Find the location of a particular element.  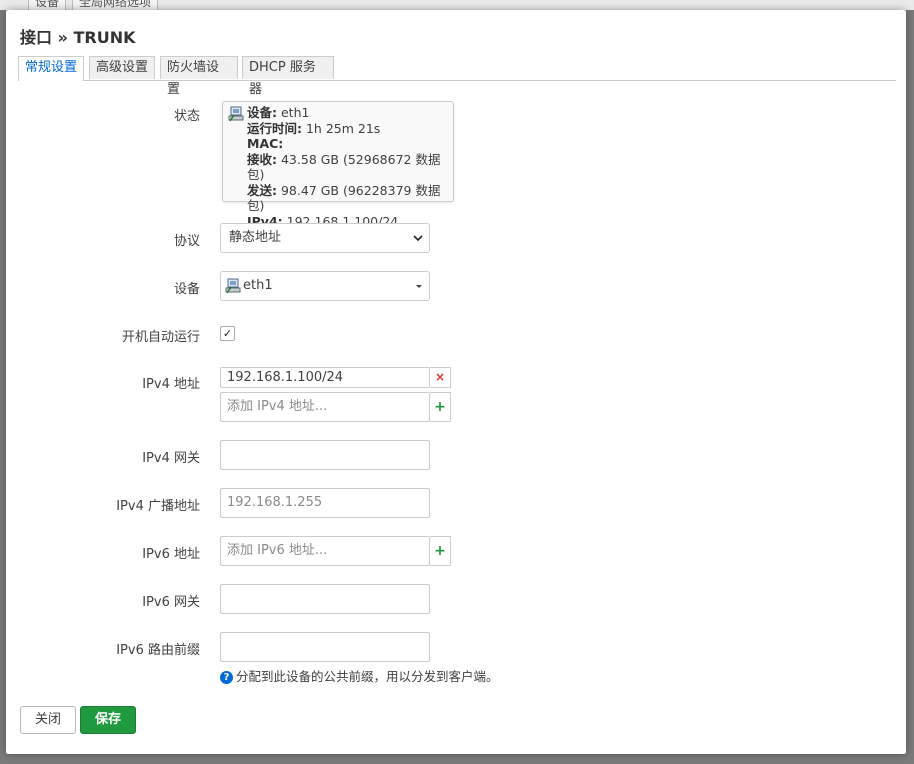

status-label: 状态 is located at coordinates (186, 116).